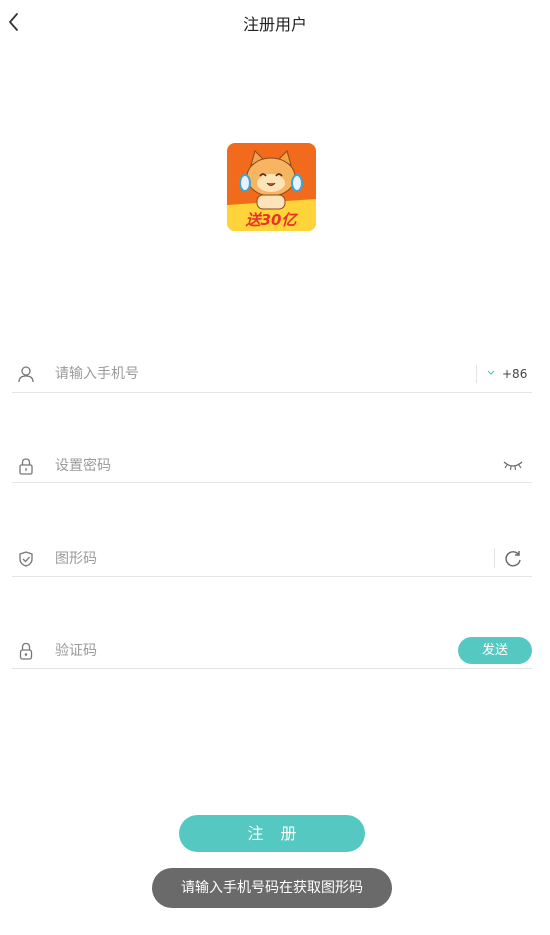  What do you see at coordinates (26, 651) in the screenshot?
I see `unlock-icon` at bounding box center [26, 651].